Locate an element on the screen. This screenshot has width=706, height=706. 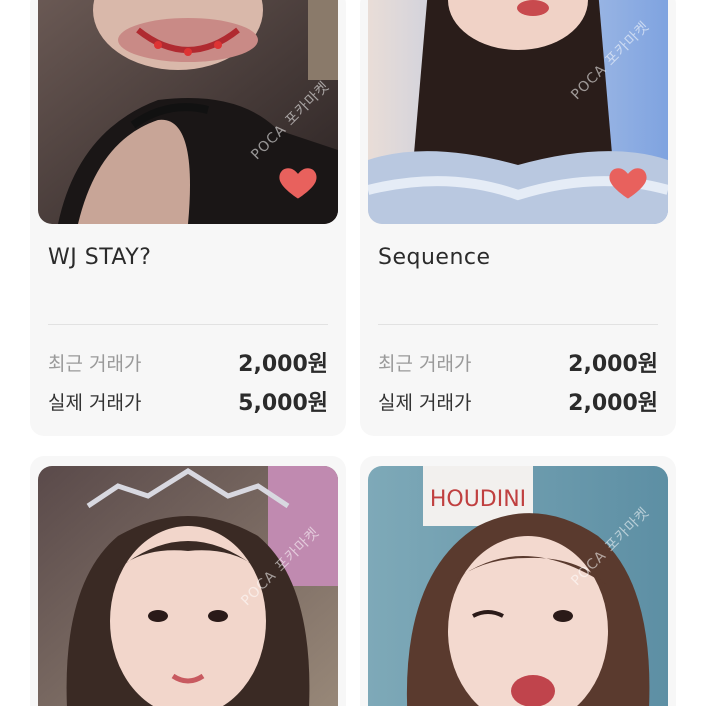
svg-text: HOUDINI is located at coordinates (478, 499).